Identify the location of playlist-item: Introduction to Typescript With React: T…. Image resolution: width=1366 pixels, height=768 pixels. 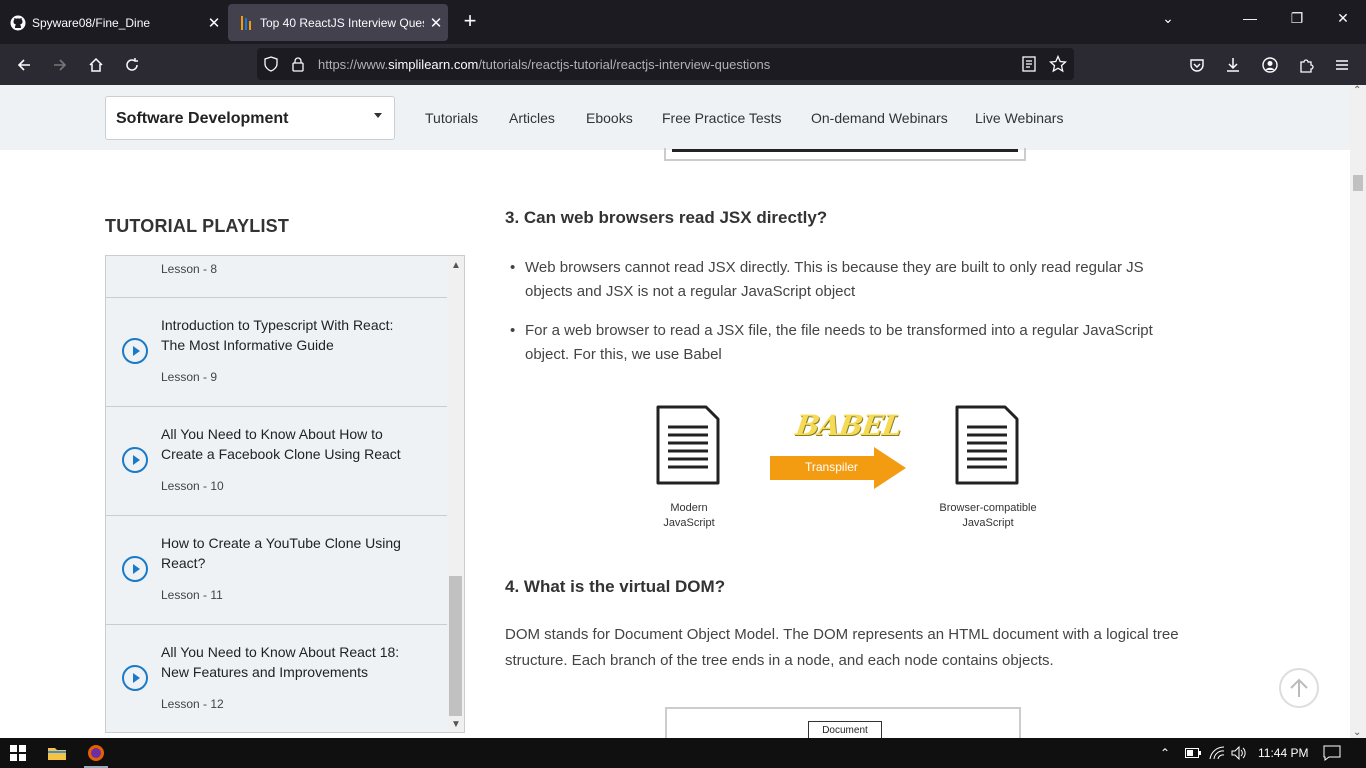
(277, 352).